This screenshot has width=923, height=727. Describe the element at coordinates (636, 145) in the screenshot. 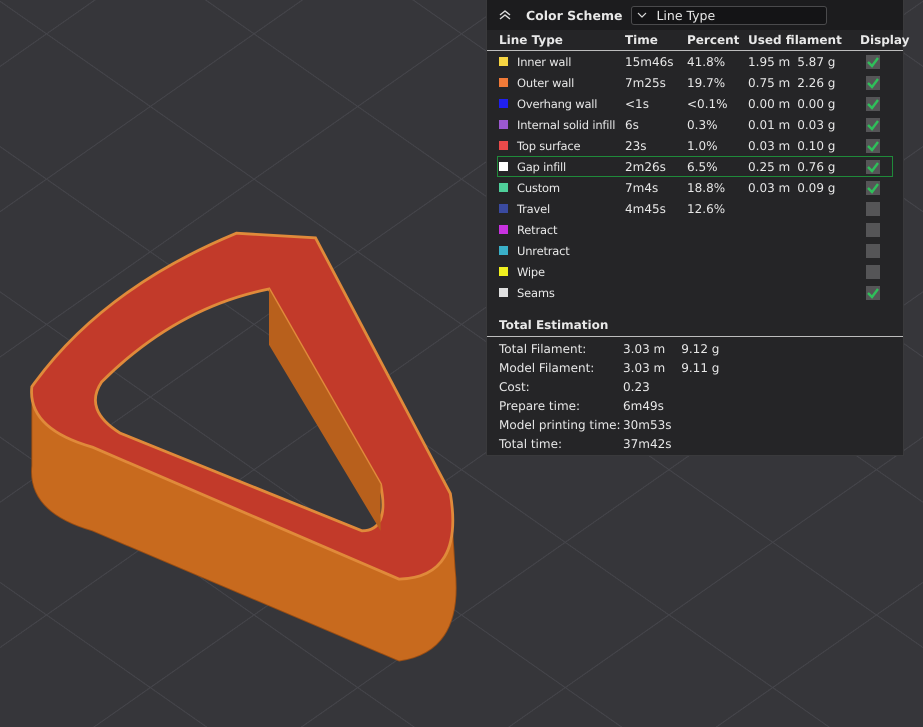

I see `time-cell-text: 23s` at that location.